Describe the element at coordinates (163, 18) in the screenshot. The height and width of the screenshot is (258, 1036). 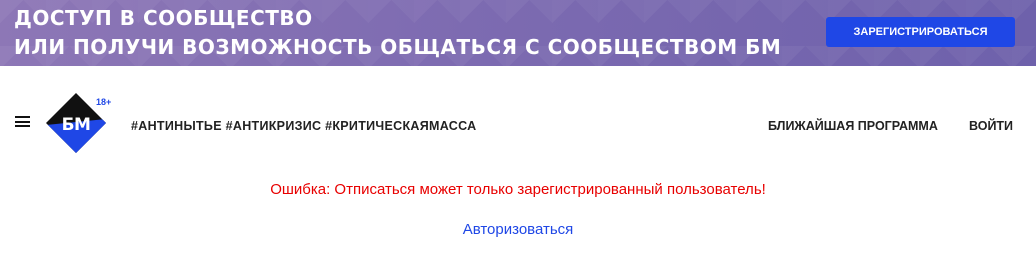
I see `banner-line-1: ДОСТУП В СООБЩЕСТВО` at that location.